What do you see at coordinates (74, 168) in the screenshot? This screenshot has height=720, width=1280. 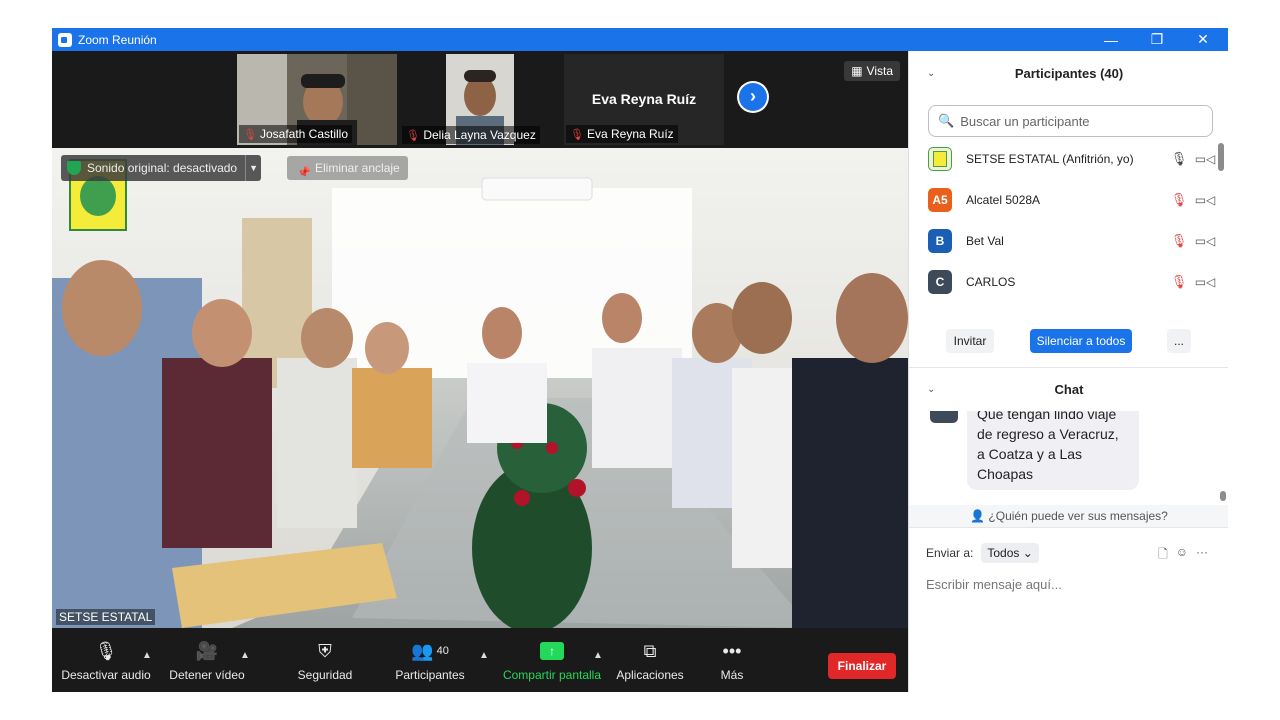 I see `shield-icon` at bounding box center [74, 168].